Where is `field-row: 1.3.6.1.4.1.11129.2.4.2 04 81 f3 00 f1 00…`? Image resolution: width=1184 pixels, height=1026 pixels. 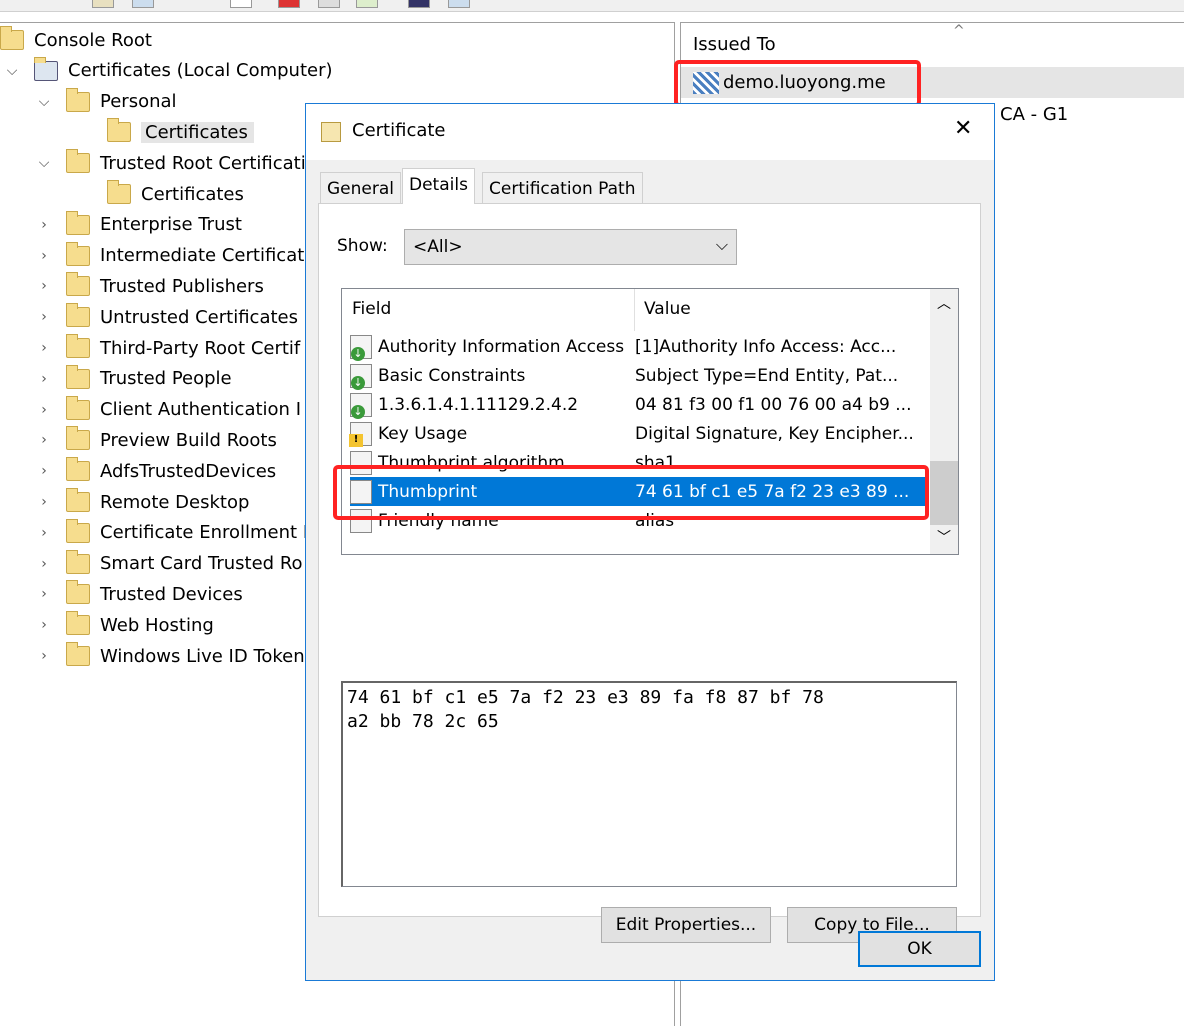
field-row: 1.3.6.1.4.1.11129.2.4.2 04 81 f3 00 f1 00… is located at coordinates (639, 404).